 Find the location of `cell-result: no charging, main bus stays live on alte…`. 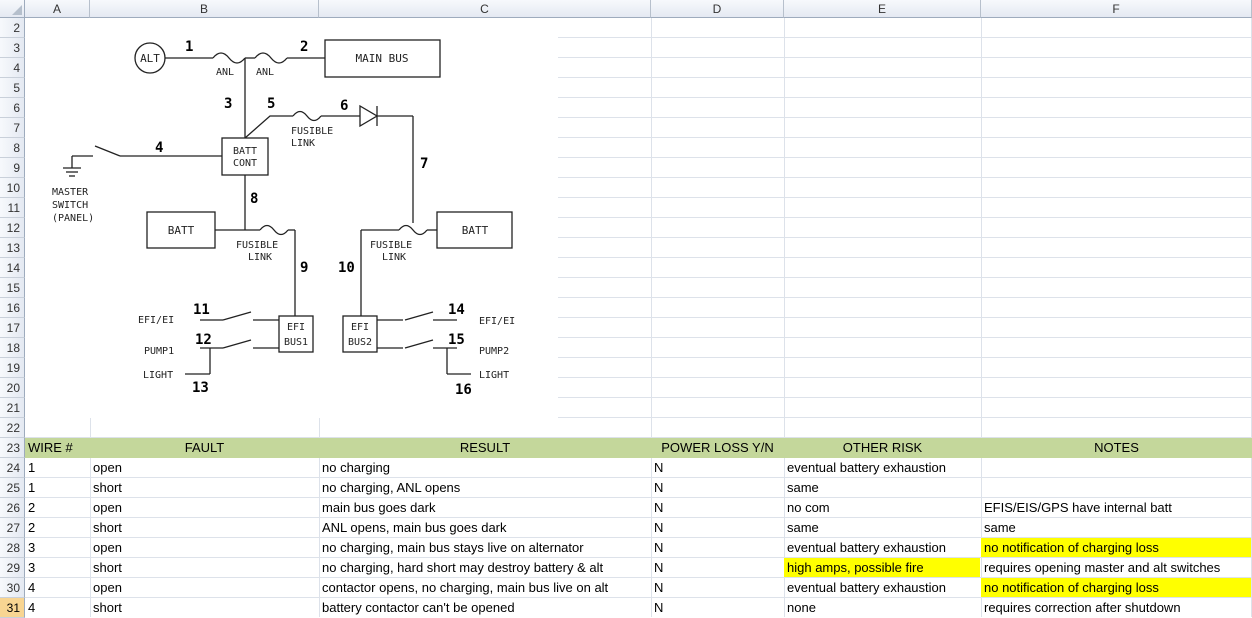

cell-result: no charging, main bus stays live on alte… is located at coordinates (484, 547).